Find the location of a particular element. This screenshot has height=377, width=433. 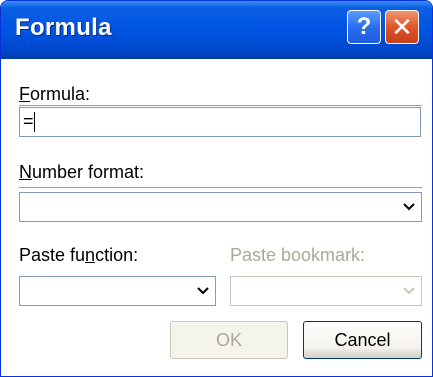

number-format-select is located at coordinates (220, 207).